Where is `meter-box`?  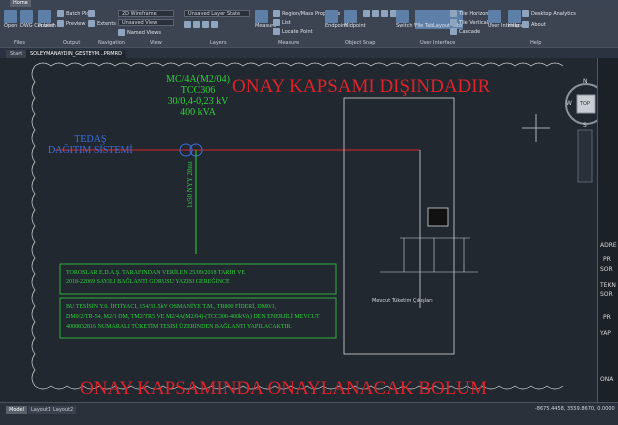 meter-box is located at coordinates (438, 217).